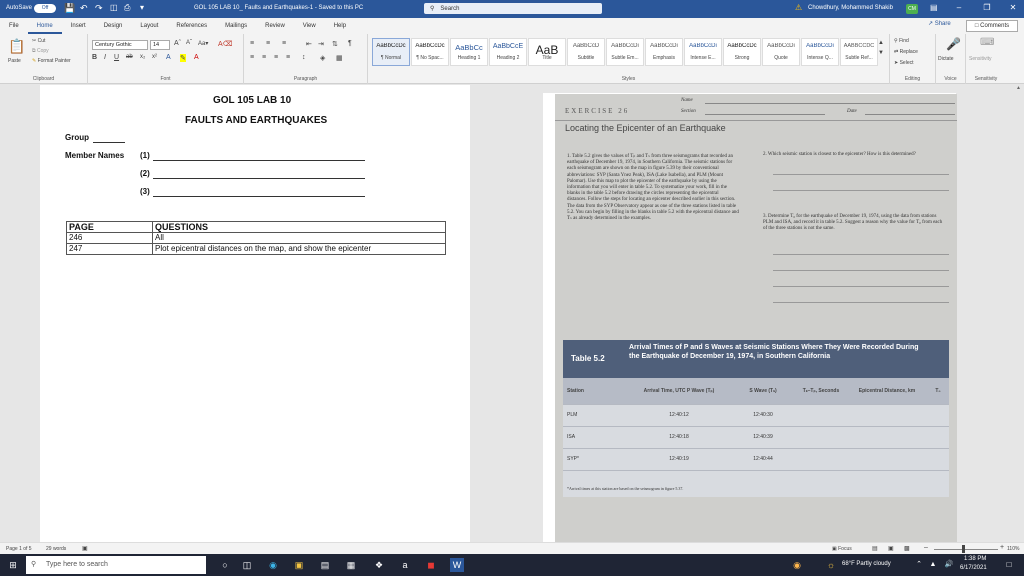 The width and height of the screenshot is (1024, 576). What do you see at coordinates (288, 57) in the screenshot?
I see `justify-icon: ≡` at bounding box center [288, 57].